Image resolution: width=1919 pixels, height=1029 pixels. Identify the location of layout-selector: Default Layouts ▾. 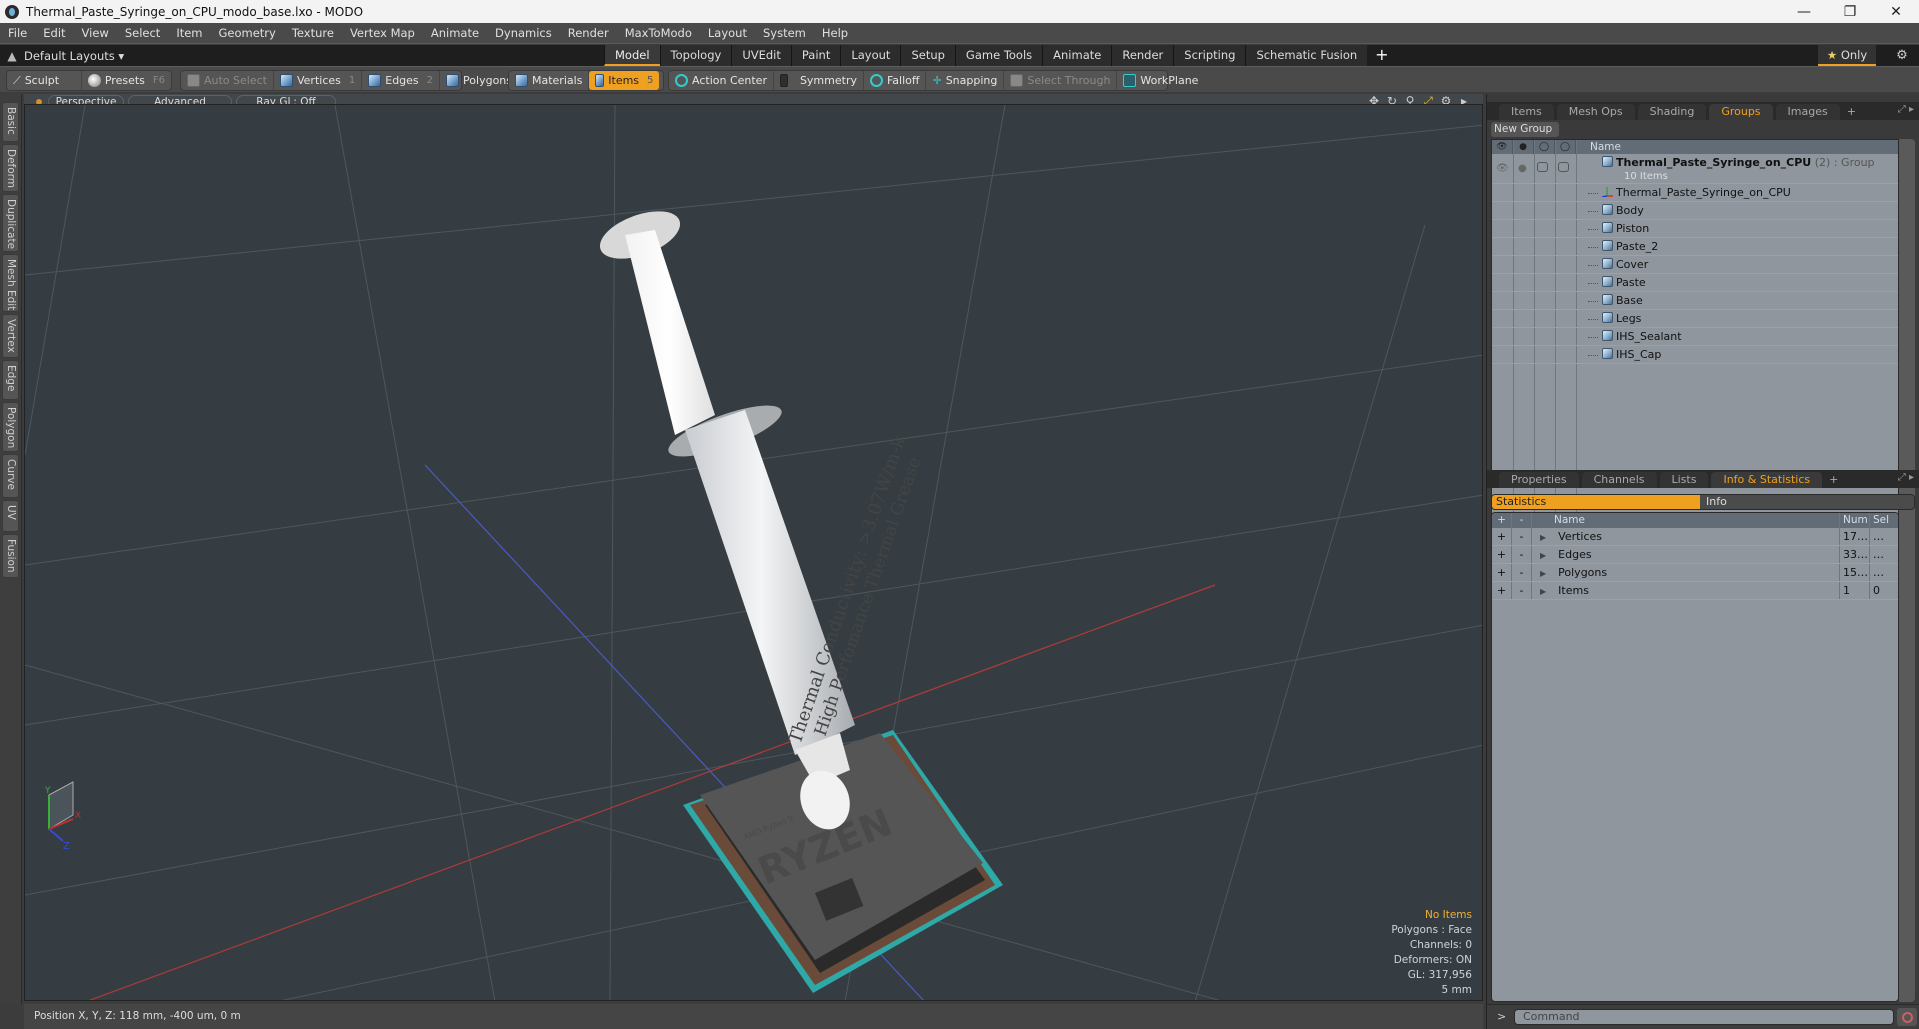
(74, 56).